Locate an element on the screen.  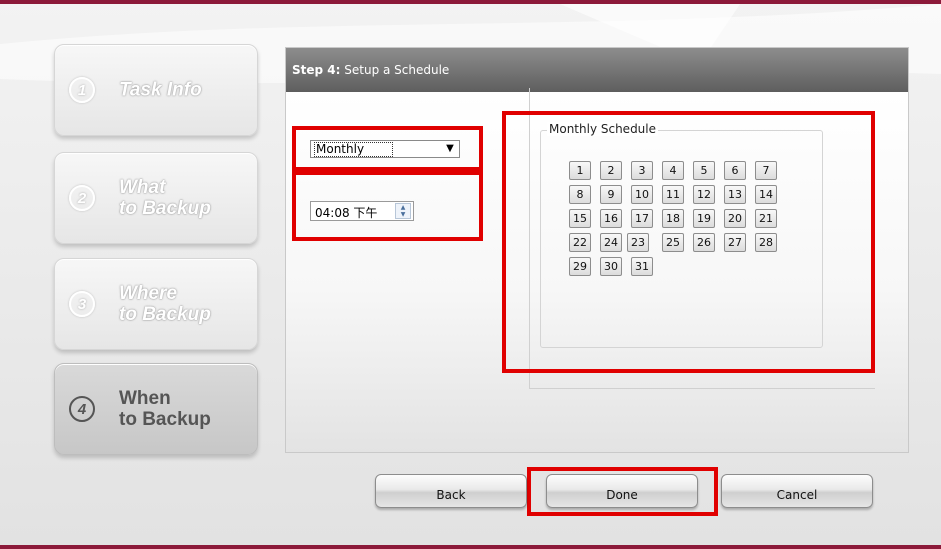
step-label: Task Info is located at coordinates (160, 90).